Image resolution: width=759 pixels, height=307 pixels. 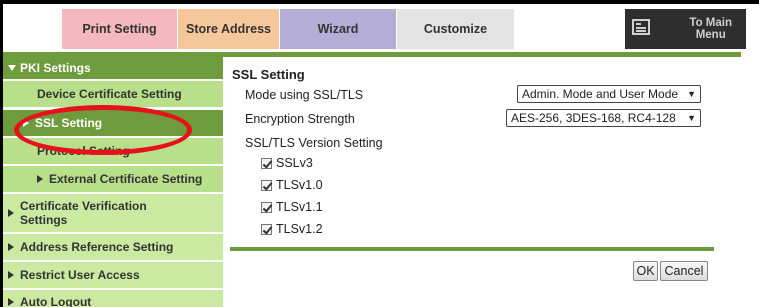 What do you see at coordinates (97, 247) in the screenshot?
I see `sidebar-item-label: Address Reference Setting` at bounding box center [97, 247].